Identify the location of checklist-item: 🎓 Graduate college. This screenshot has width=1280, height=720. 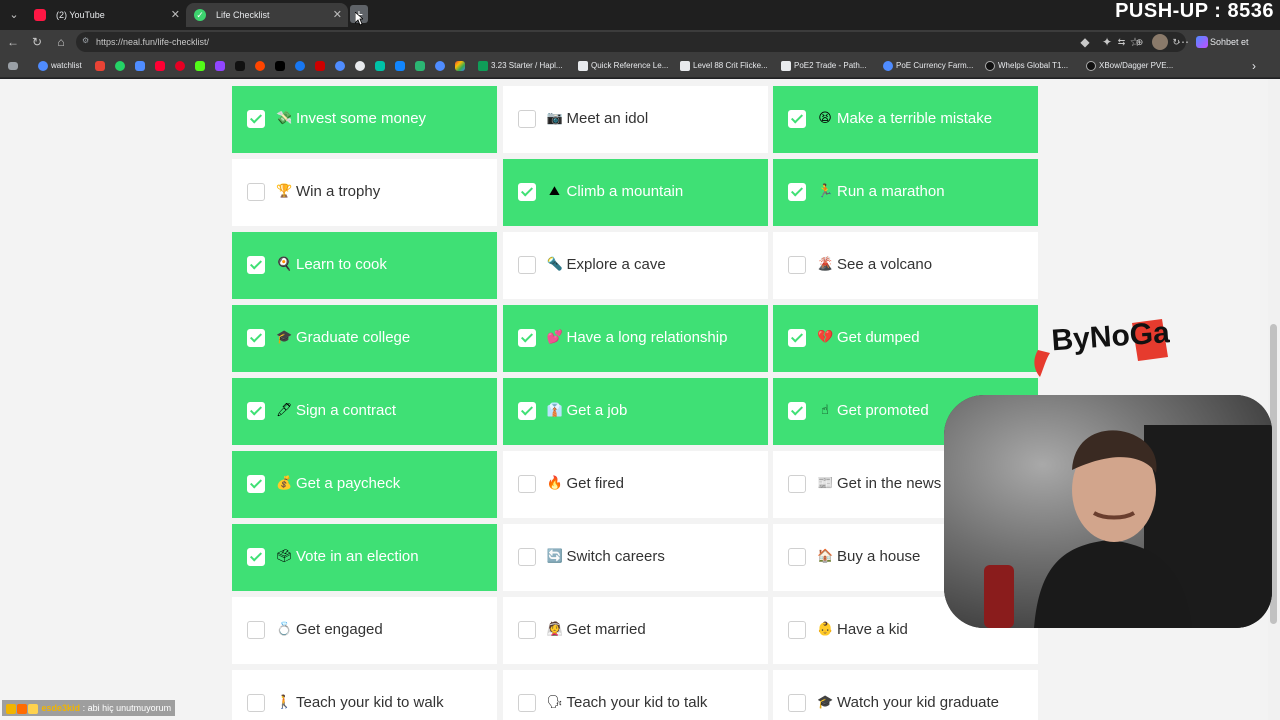
(364, 338).